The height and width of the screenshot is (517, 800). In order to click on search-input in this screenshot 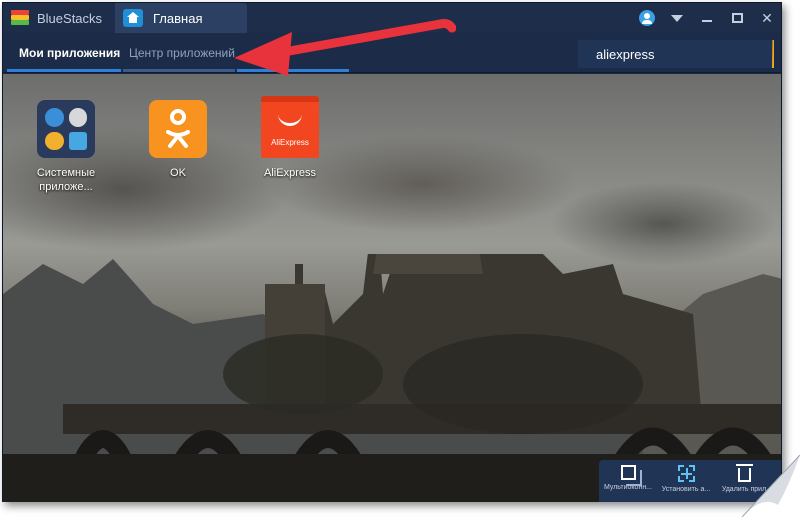, I will do `click(675, 54)`.